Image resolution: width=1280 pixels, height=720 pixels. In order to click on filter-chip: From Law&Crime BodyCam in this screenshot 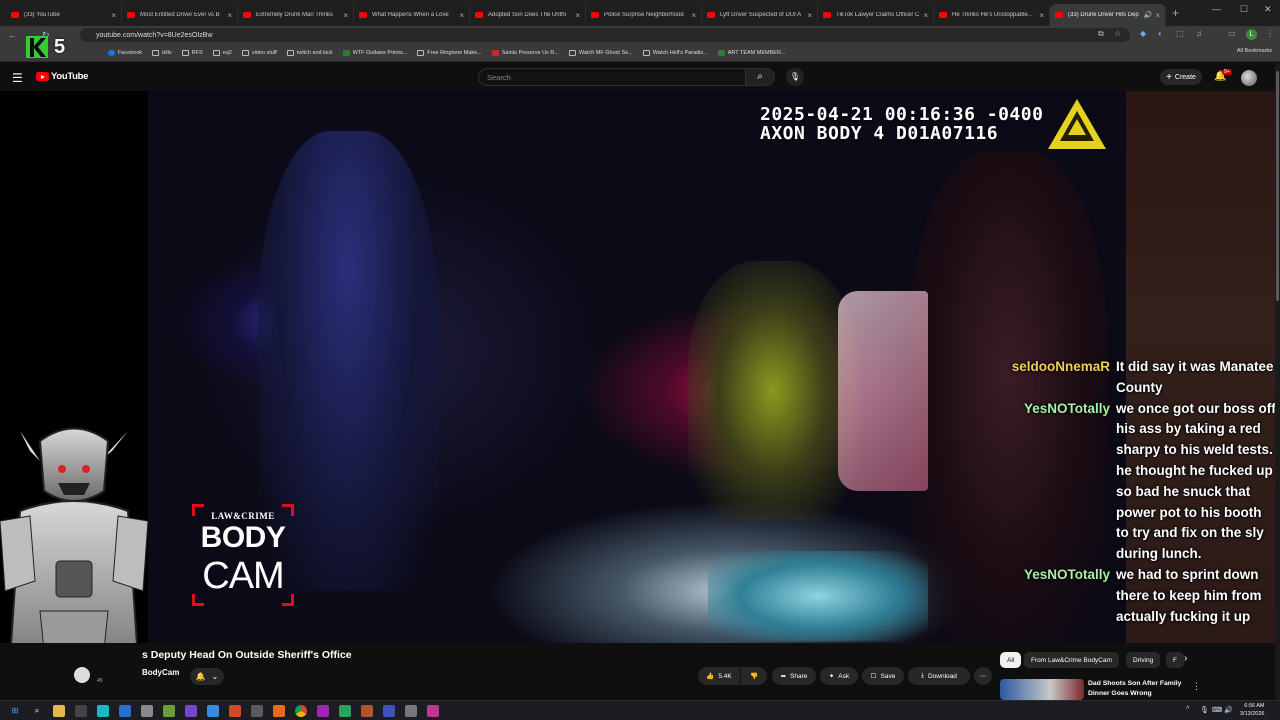, I will do `click(1071, 660)`.